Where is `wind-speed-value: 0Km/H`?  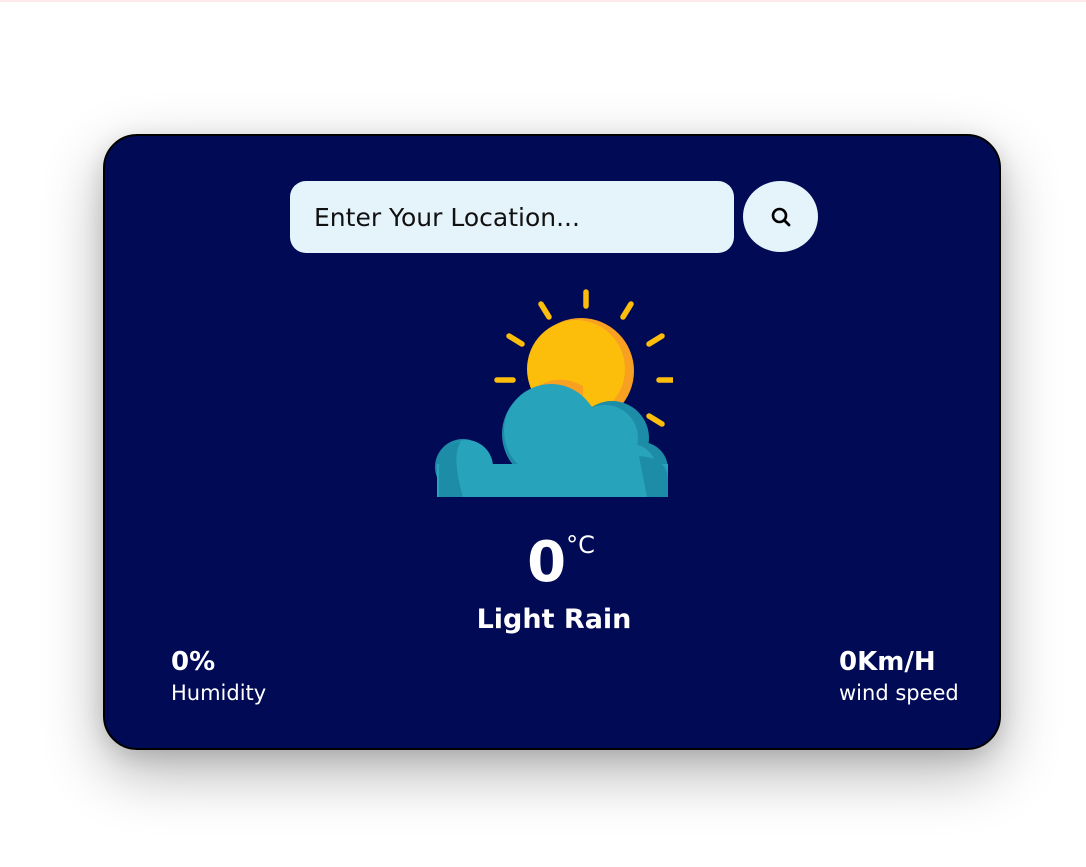
wind-speed-value: 0Km/H is located at coordinates (887, 662).